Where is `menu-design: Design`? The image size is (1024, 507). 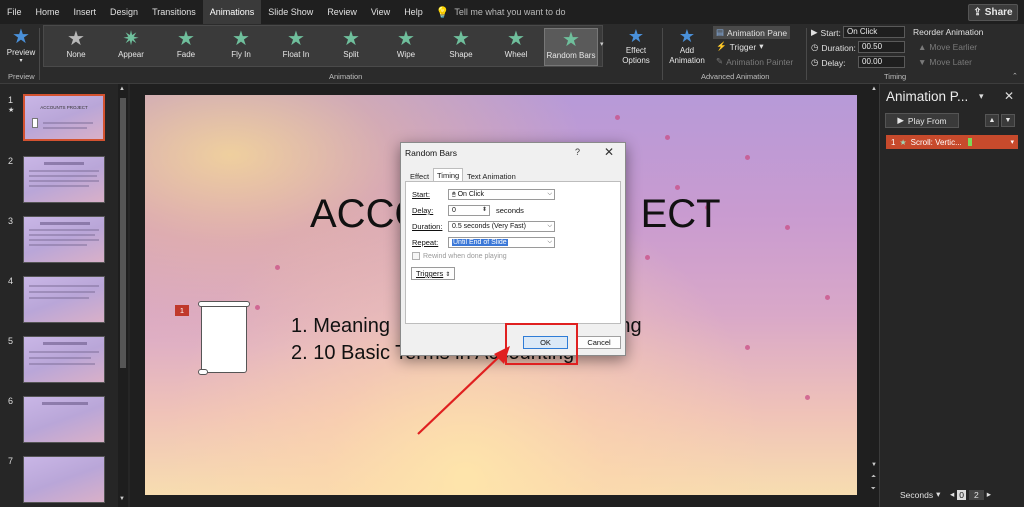 menu-design: Design is located at coordinates (124, 12).